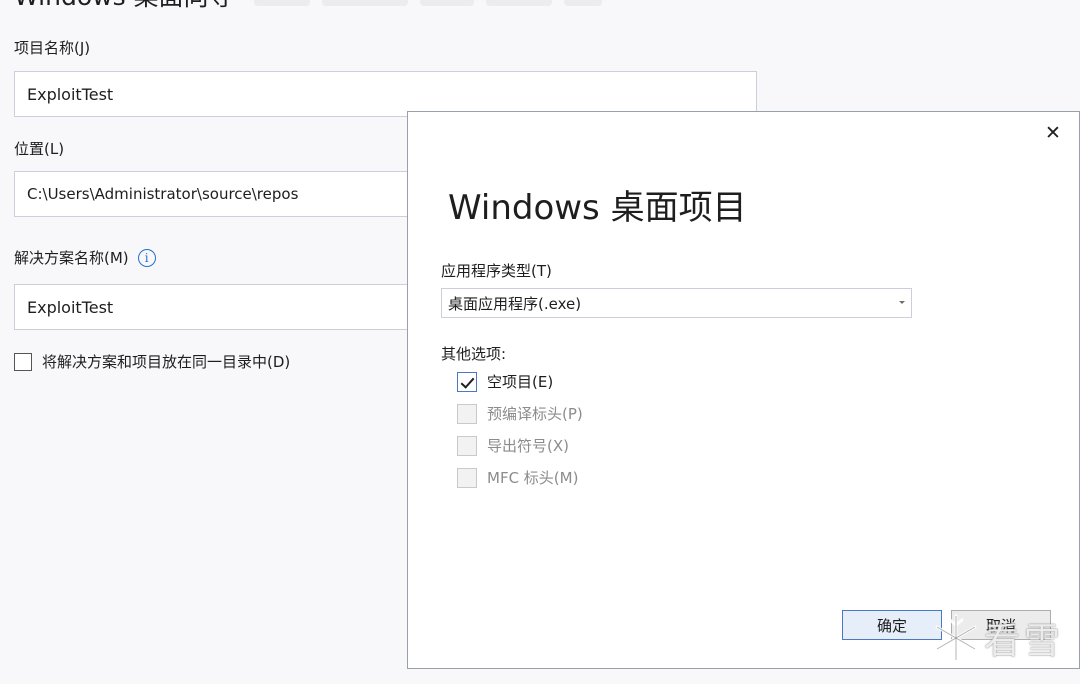 Image resolution: width=1080 pixels, height=684 pixels. I want to click on close-icon: ✕, so click(1053, 133).